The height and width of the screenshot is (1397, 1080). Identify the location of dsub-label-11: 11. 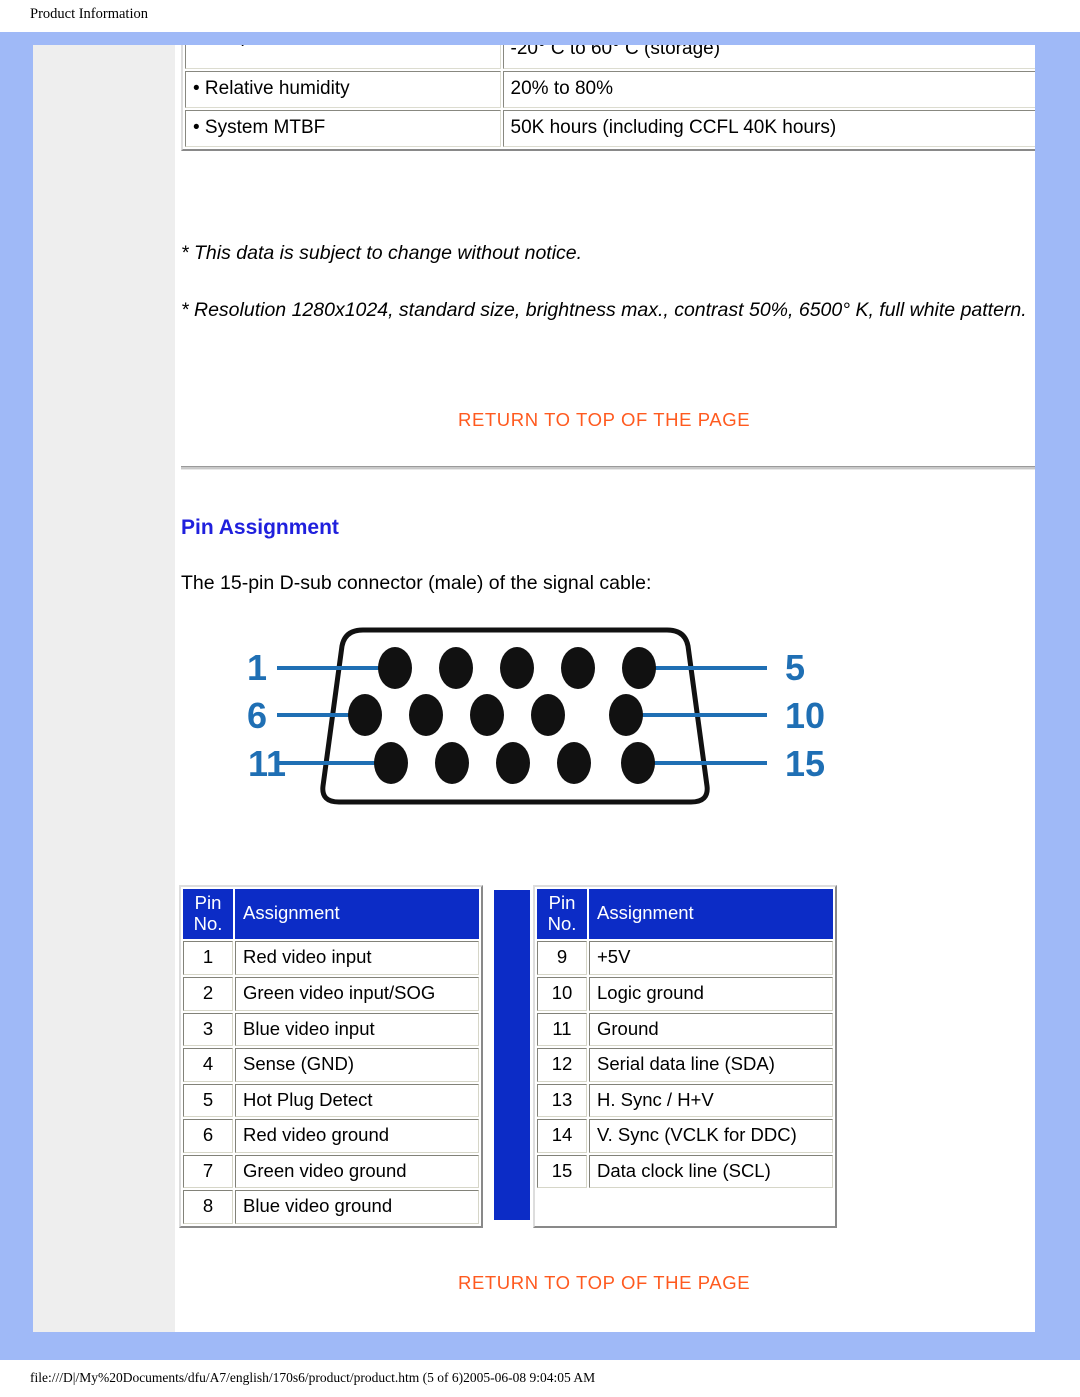
(267, 763).